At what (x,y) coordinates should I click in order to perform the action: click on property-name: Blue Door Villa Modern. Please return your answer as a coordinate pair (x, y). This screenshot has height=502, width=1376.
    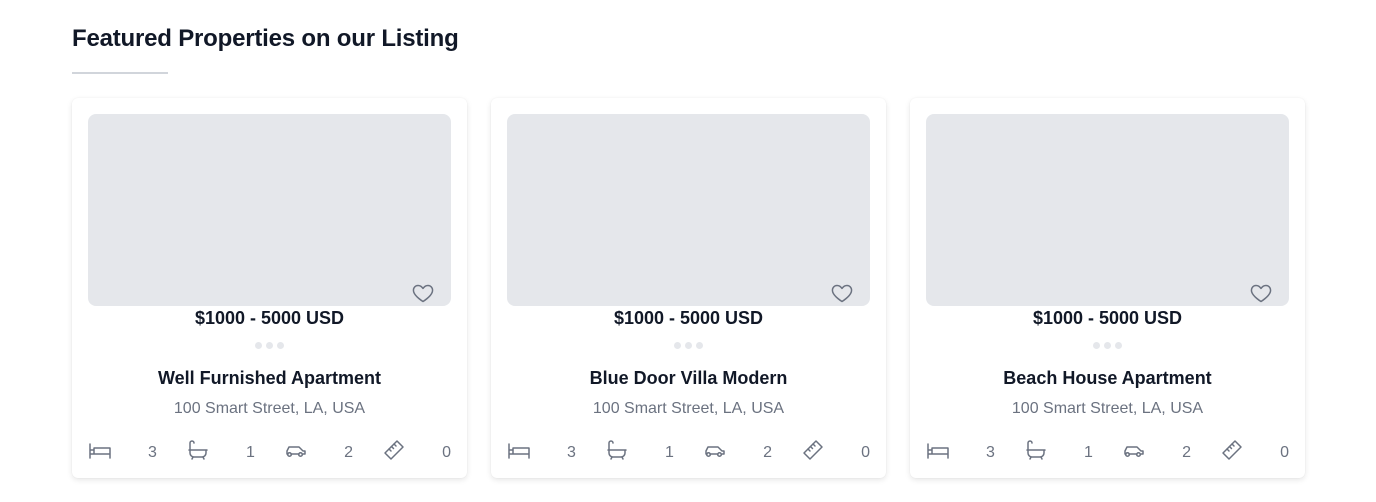
    Looking at the image, I should click on (688, 378).